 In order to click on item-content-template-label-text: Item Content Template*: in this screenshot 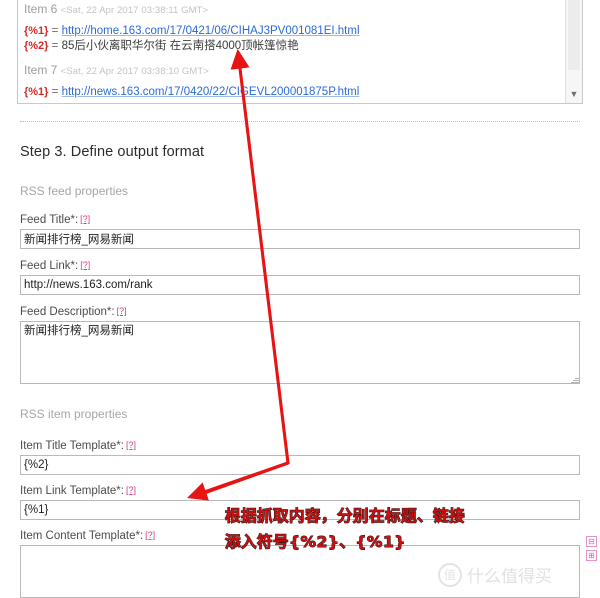, I will do `click(82, 536)`.